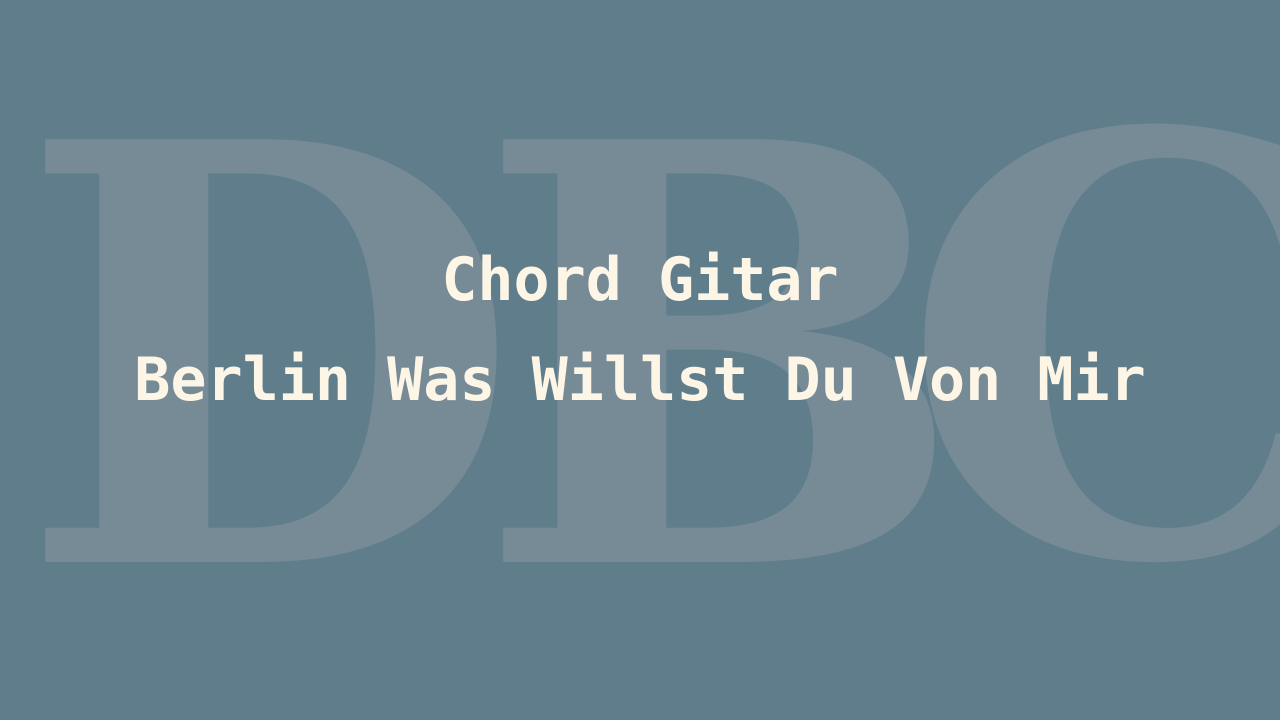  Describe the element at coordinates (640, 380) in the screenshot. I see `title-line-song-name: Berlin Was Willst Du Von Mir` at that location.